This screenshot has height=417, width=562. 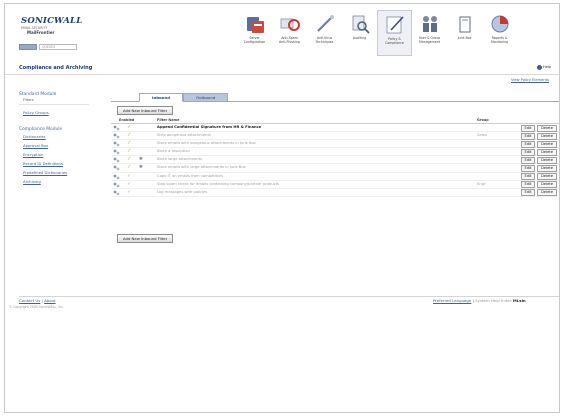 What do you see at coordinates (63, 181) in the screenshot?
I see `nav-item-archiving: Archiving` at bounding box center [63, 181].